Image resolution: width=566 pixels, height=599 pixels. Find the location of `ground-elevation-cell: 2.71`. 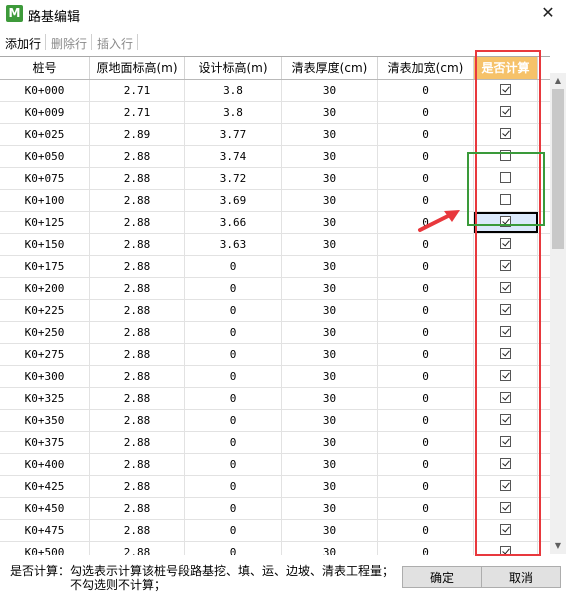

ground-elevation-cell: 2.71 is located at coordinates (137, 90).